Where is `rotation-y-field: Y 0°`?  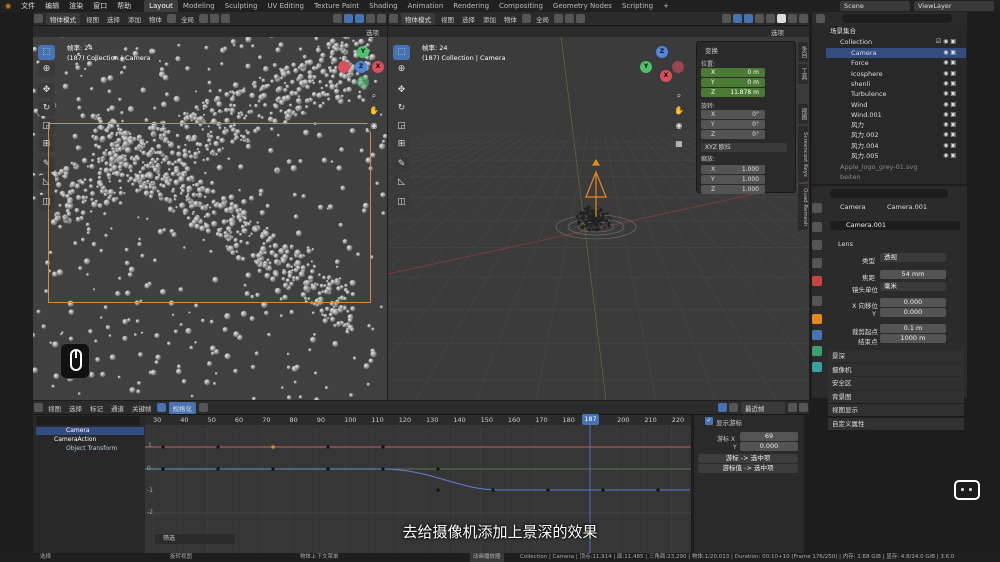 rotation-y-field: Y 0° is located at coordinates (733, 124).